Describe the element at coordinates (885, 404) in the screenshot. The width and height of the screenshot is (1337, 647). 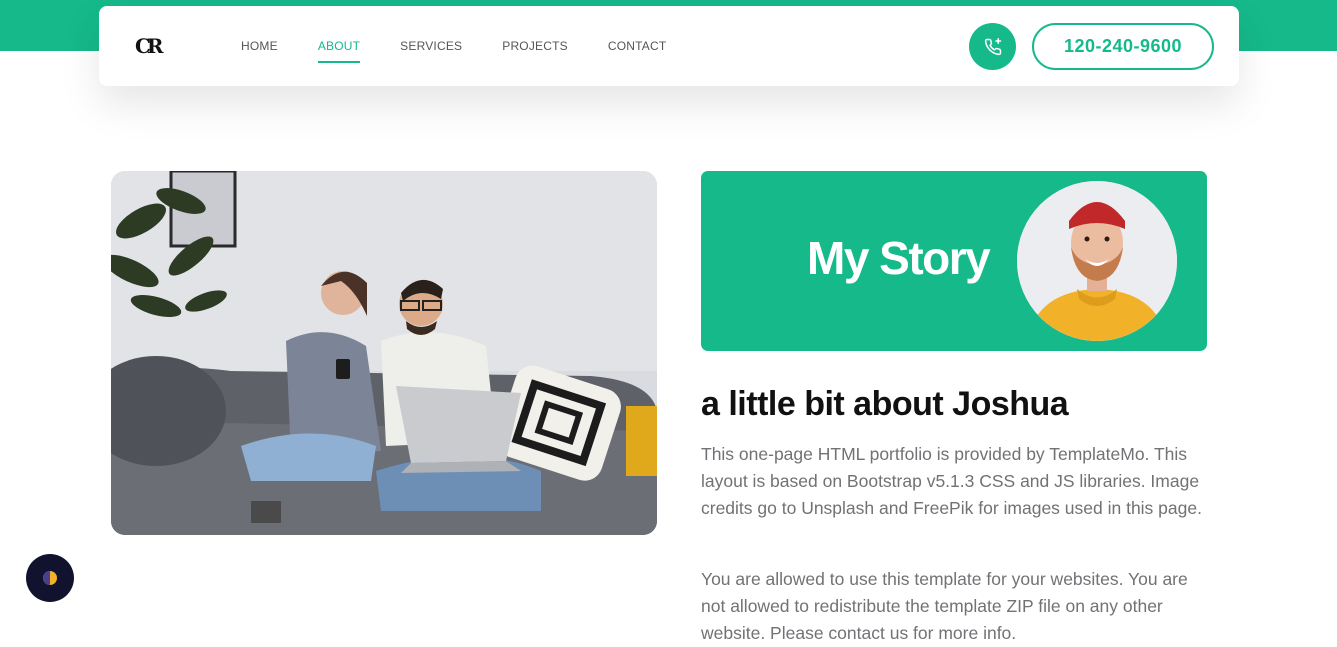
I see `about-heading: a little bit about Joshua` at that location.